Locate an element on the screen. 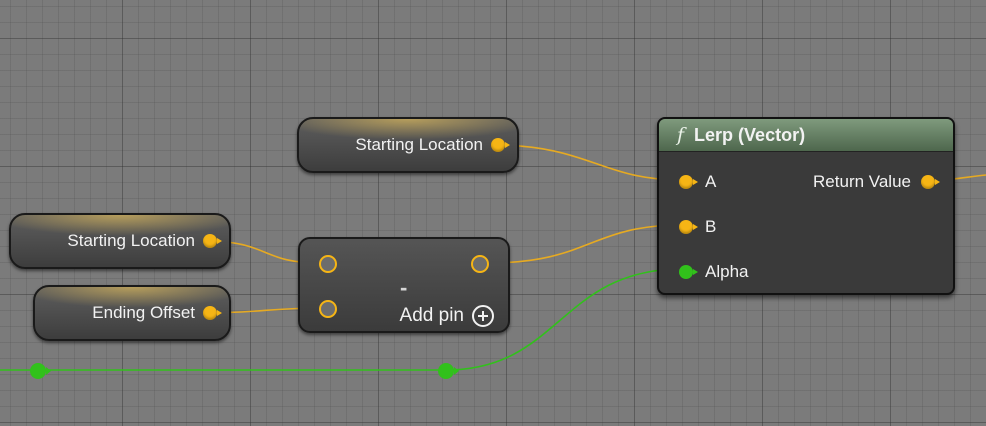 The height and width of the screenshot is (426, 986). node-label: Ending Offset is located at coordinates (143, 312).